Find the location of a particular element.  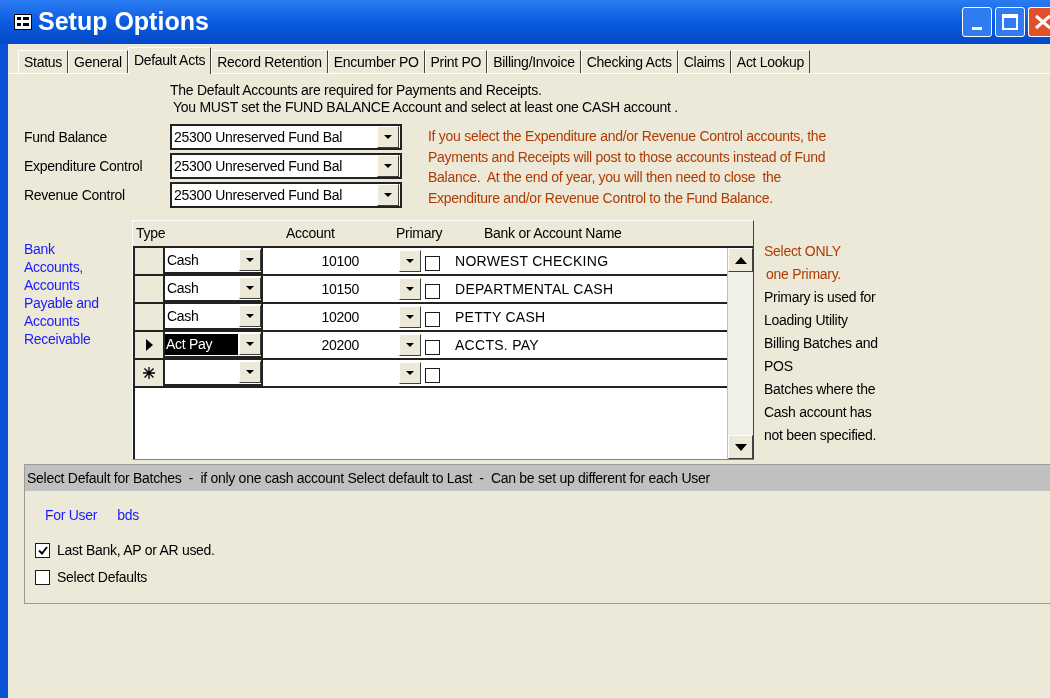

grid-label: Bank is located at coordinates (39, 249).